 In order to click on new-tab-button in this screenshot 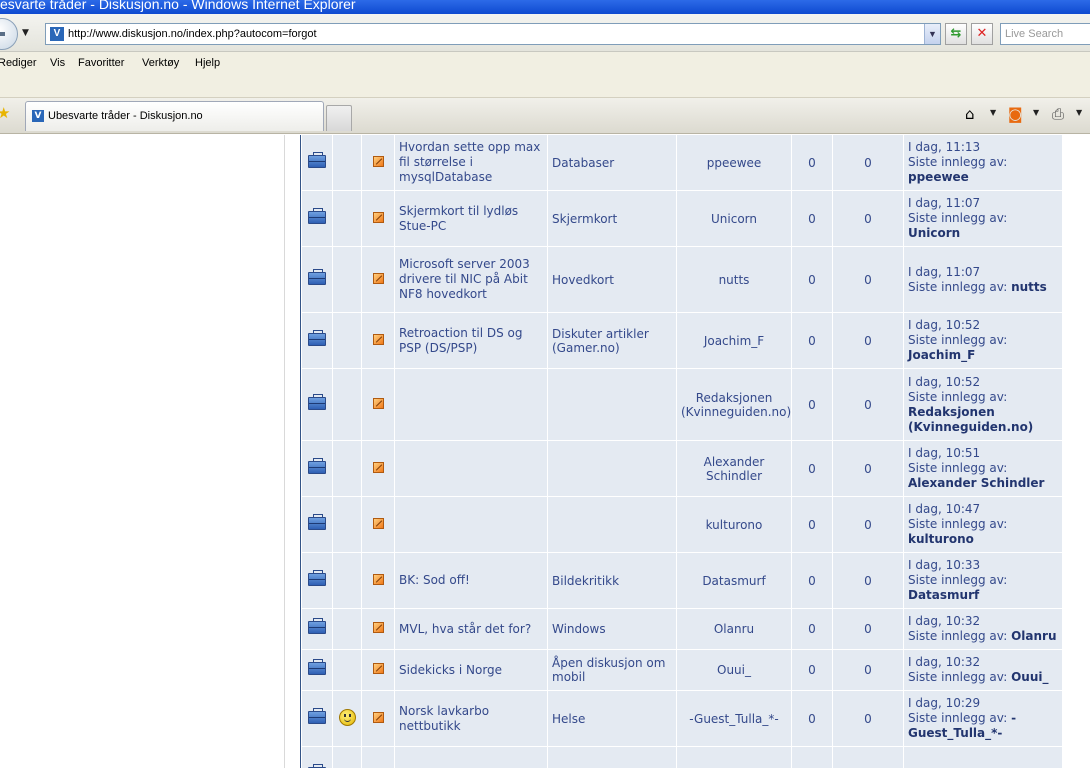, I will do `click(339, 118)`.